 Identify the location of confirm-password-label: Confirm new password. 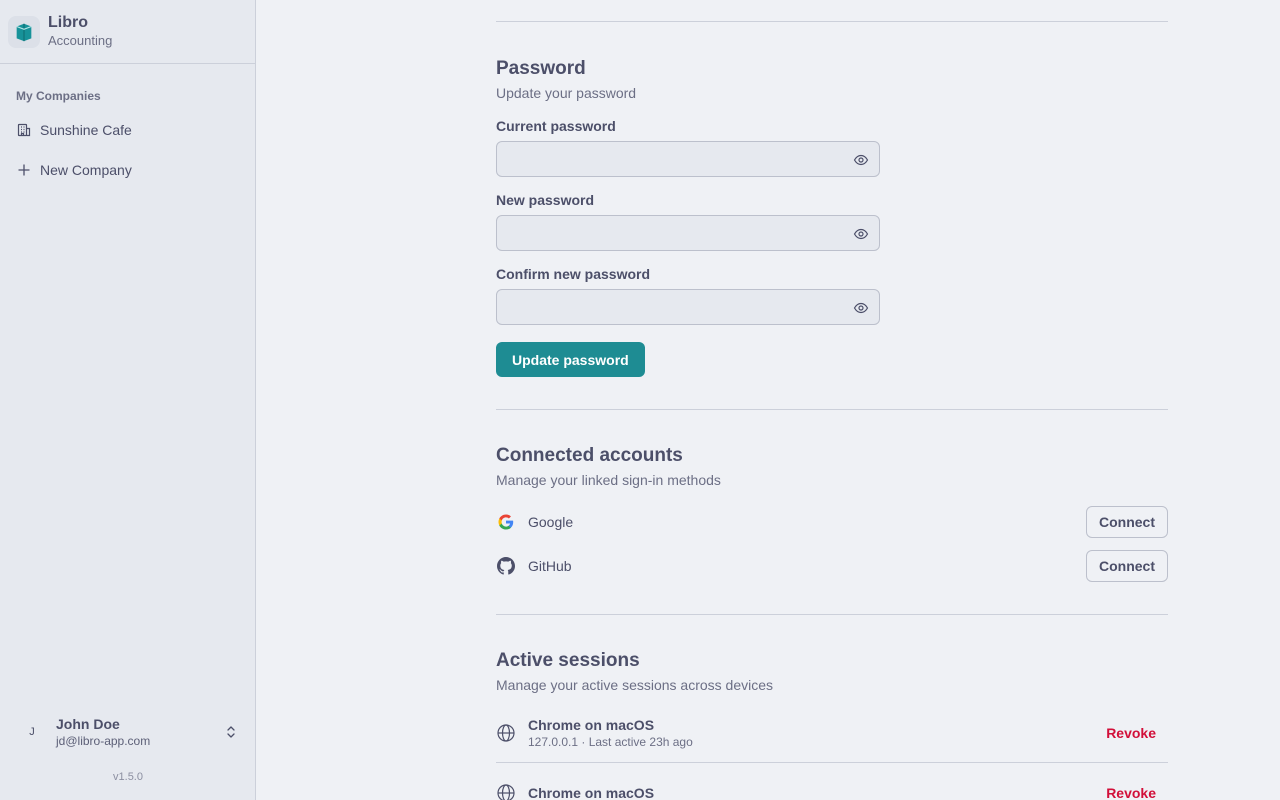
(573, 274).